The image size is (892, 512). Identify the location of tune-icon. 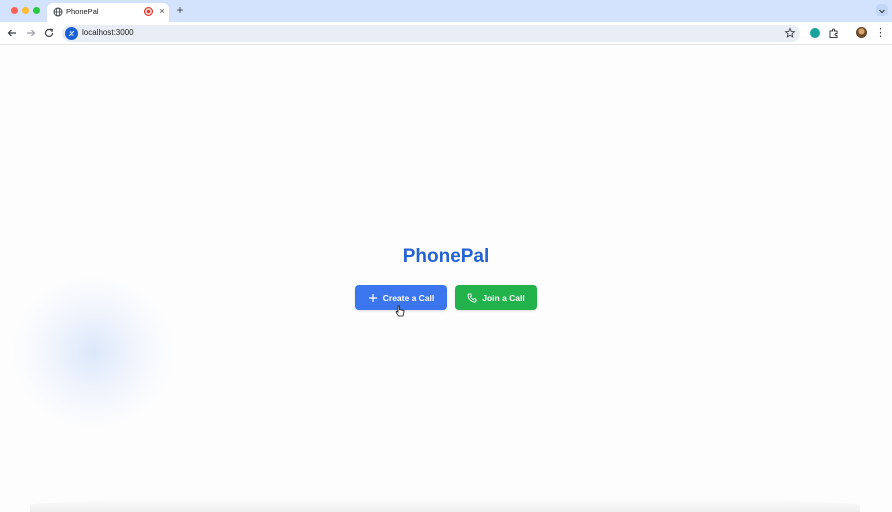
(71, 33).